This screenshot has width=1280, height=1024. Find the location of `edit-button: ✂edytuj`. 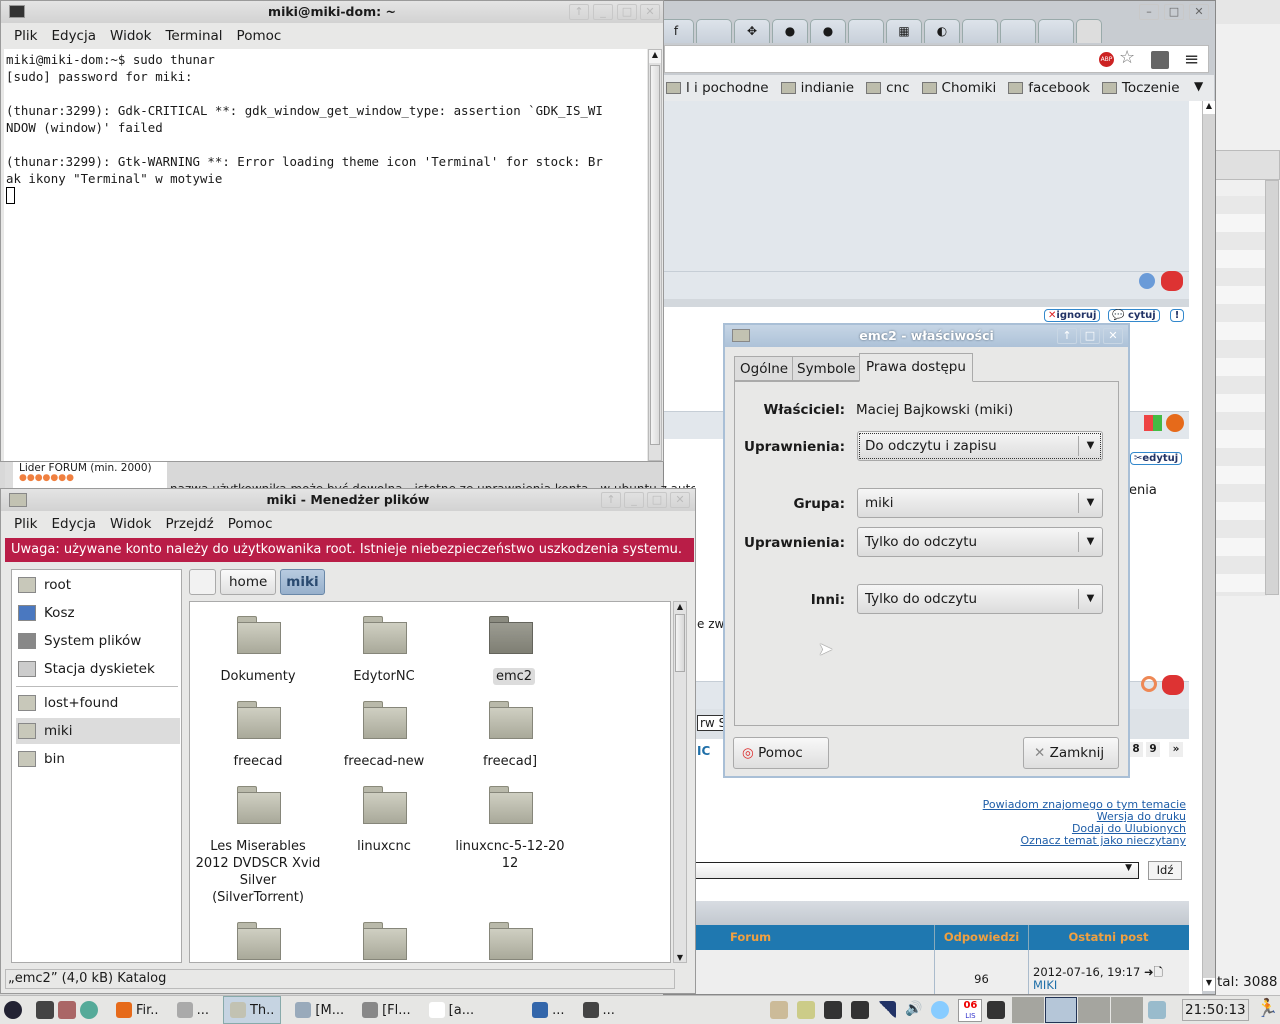

edit-button: ✂edytuj is located at coordinates (1156, 458).